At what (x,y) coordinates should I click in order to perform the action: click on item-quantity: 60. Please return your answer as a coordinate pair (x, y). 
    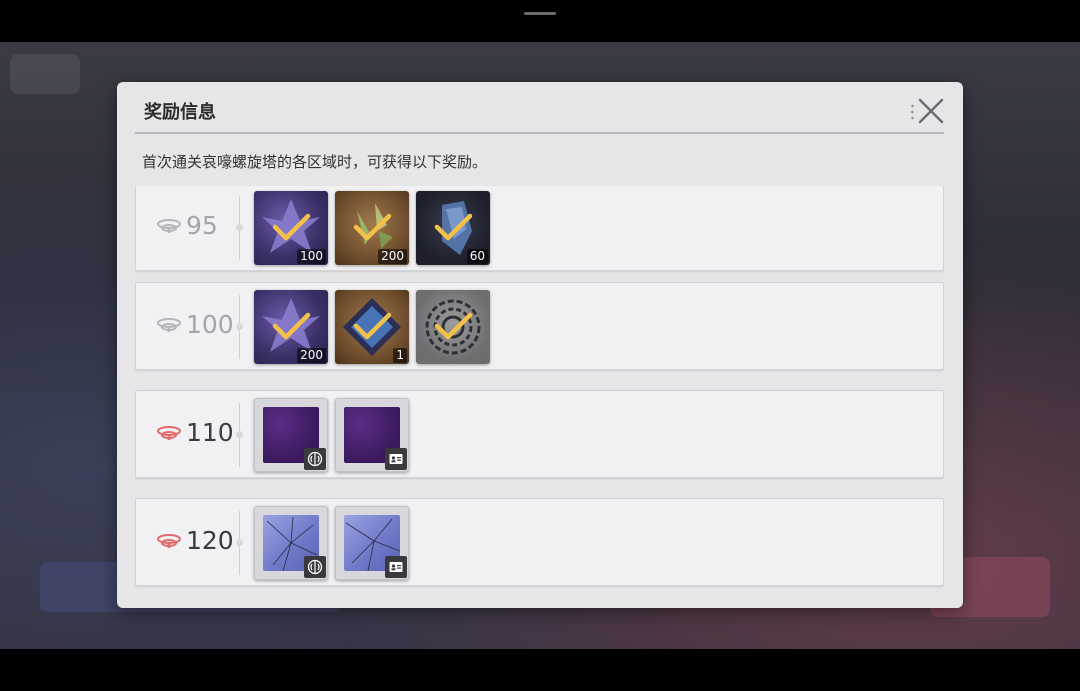
    Looking at the image, I should click on (477, 256).